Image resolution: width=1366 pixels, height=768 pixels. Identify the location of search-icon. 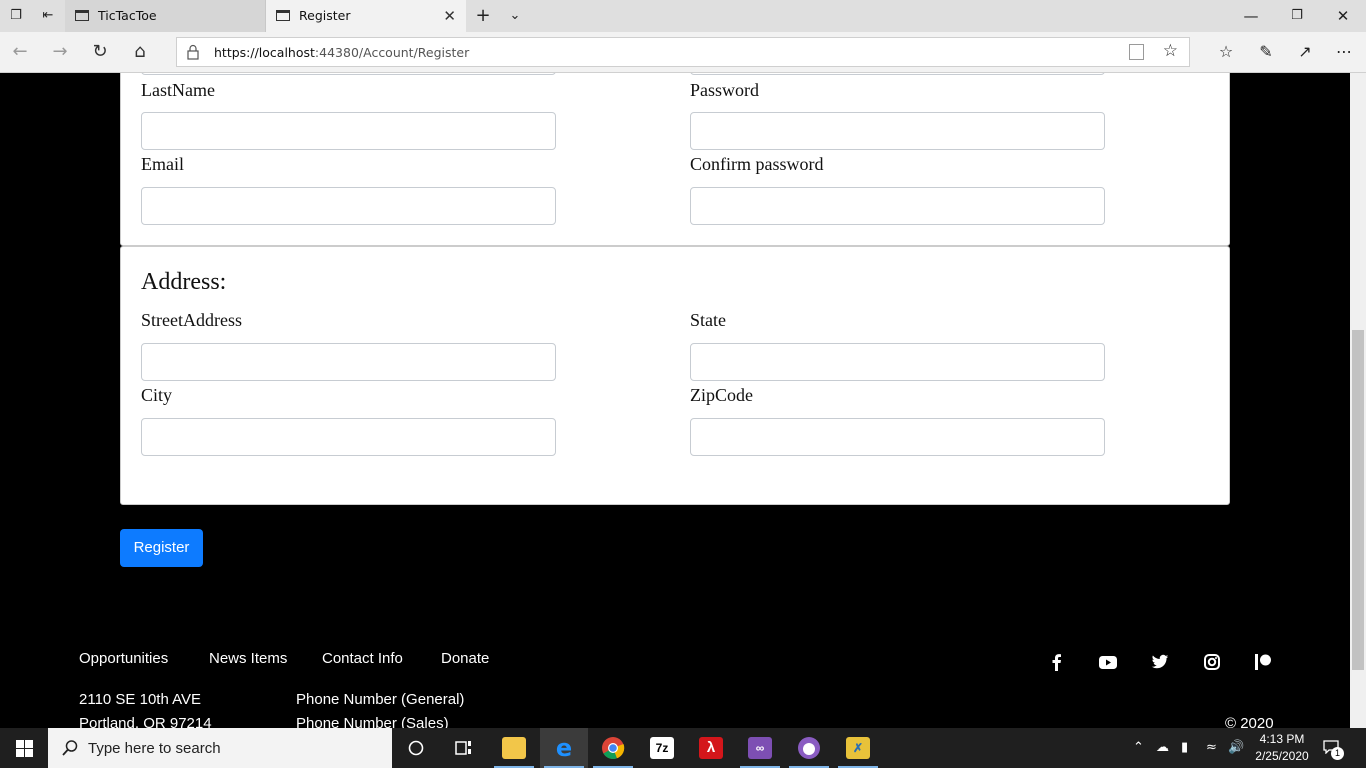
(70, 748).